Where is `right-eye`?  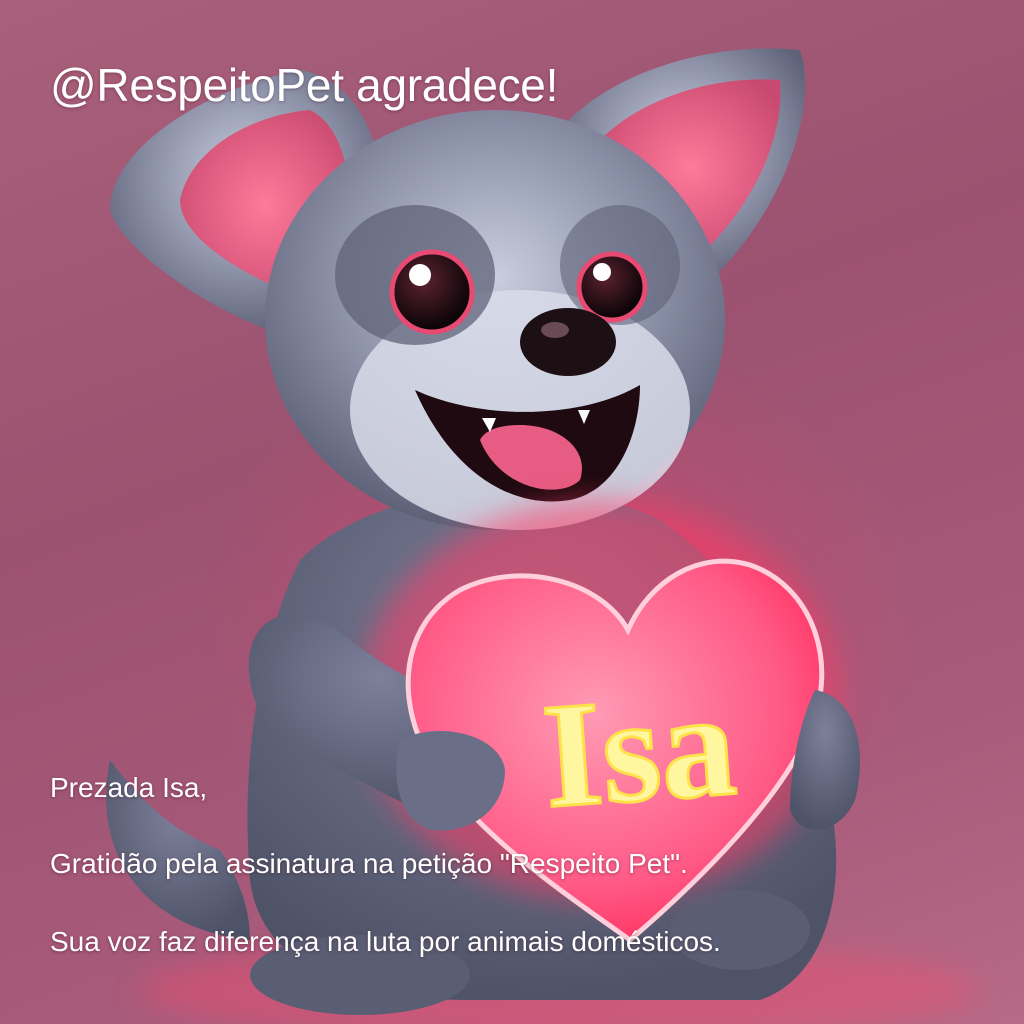 right-eye is located at coordinates (612, 287).